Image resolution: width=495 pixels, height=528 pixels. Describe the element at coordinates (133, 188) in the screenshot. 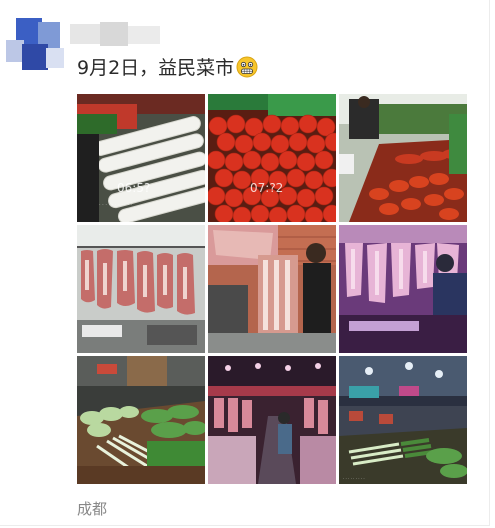

I see `photo-1-time-overlay: 06:5?` at that location.